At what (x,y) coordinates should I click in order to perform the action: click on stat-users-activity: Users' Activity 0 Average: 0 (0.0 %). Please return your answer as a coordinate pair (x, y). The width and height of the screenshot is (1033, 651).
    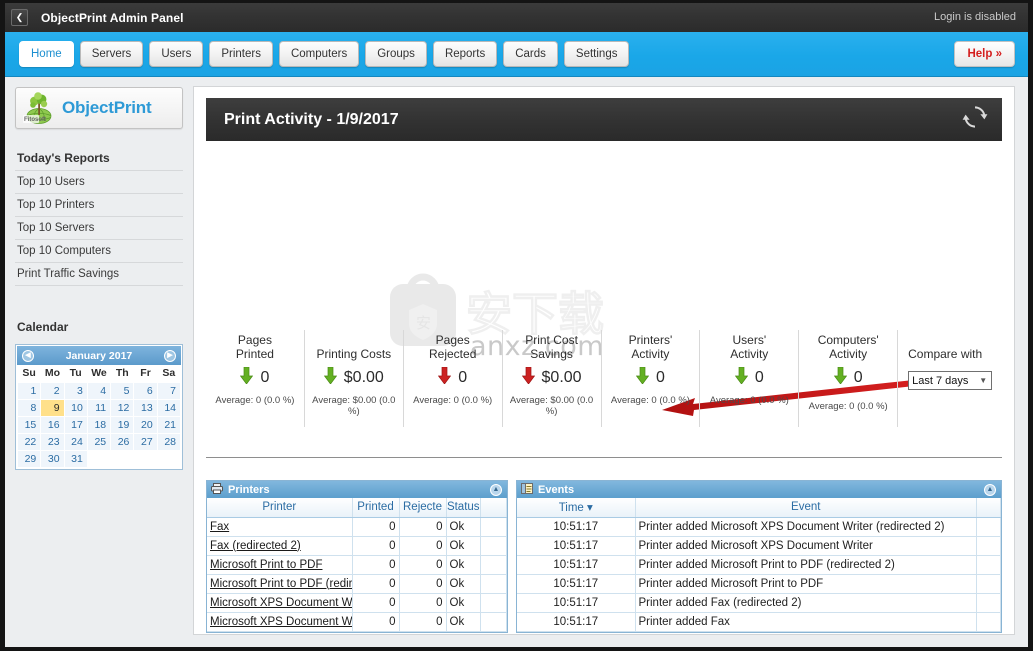
    Looking at the image, I should click on (748, 378).